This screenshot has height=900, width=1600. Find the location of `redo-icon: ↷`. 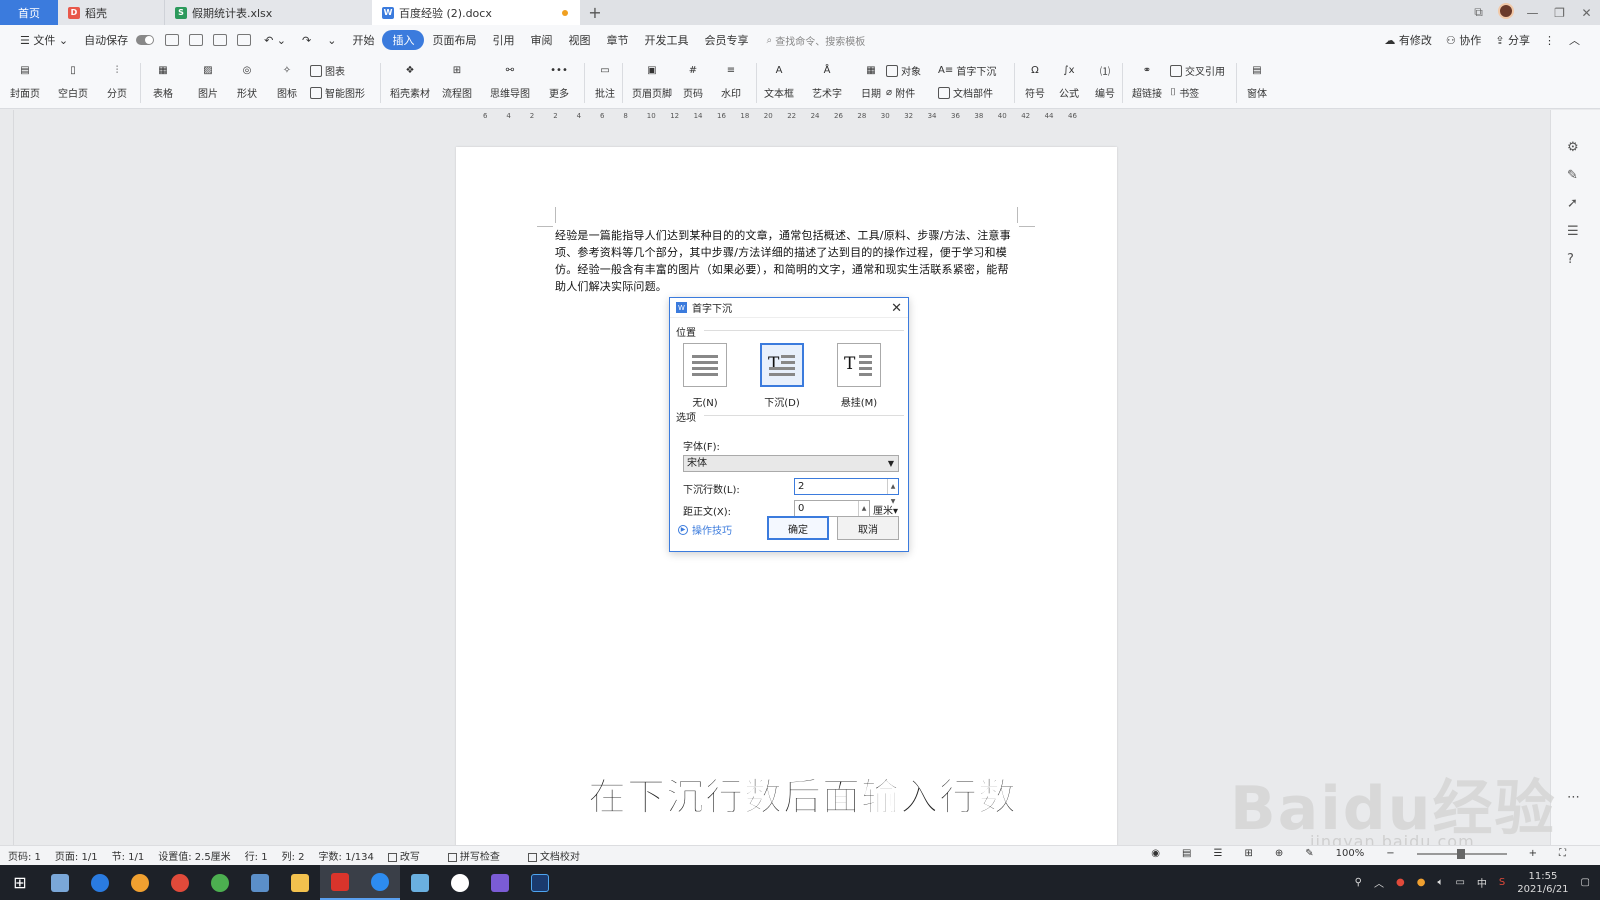

redo-icon: ↷ is located at coordinates (306, 40).